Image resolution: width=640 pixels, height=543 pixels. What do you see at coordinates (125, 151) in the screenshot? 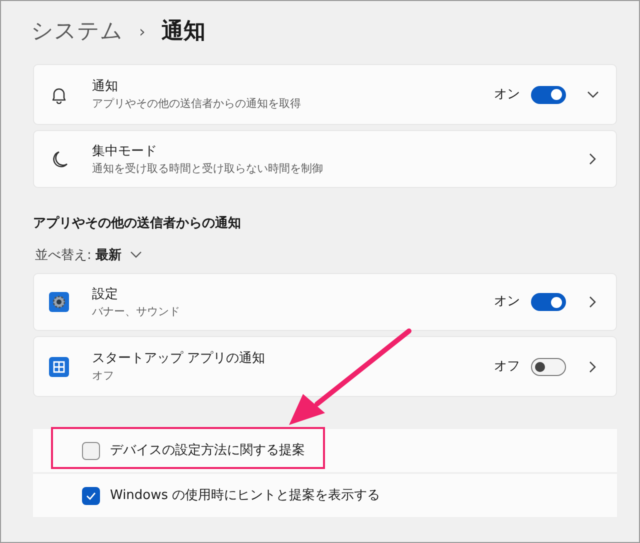
I see `setting-title: 集中モード` at bounding box center [125, 151].